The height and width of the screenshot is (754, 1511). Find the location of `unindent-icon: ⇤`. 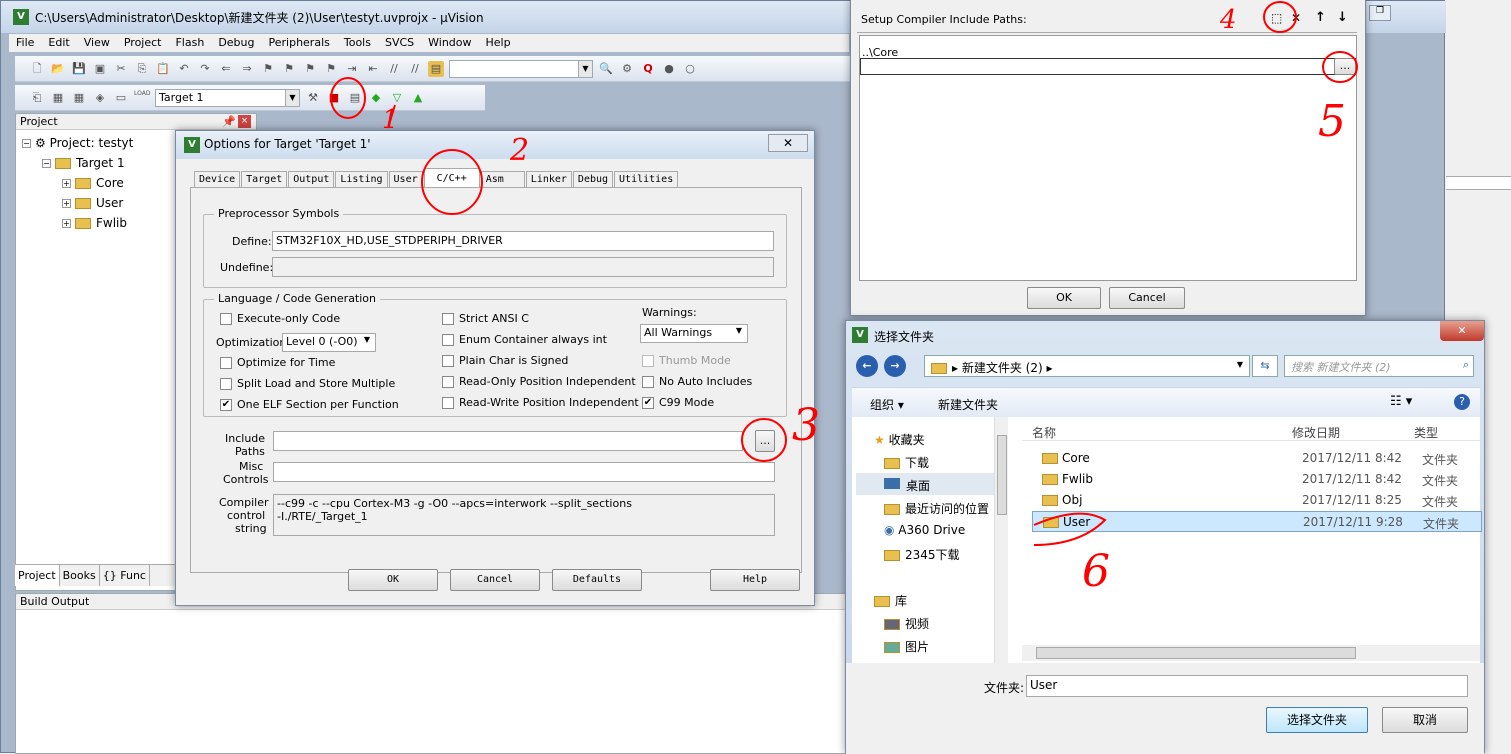

unindent-icon: ⇤ is located at coordinates (373, 69).